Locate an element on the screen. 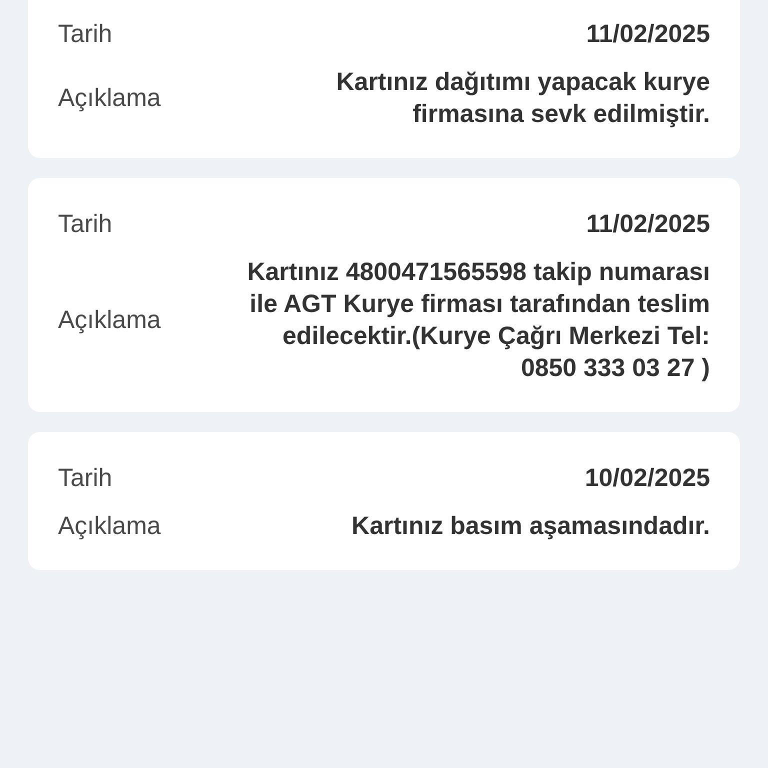 The image size is (768, 768). description-text: Kartınız 4800471565598 takip numarası ile AGT Kurye firması tarafından teslim edilecektir.(Kurye Çağrı Merkezi Tel: 0850 333 03 27 ) is located at coordinates (478, 320).